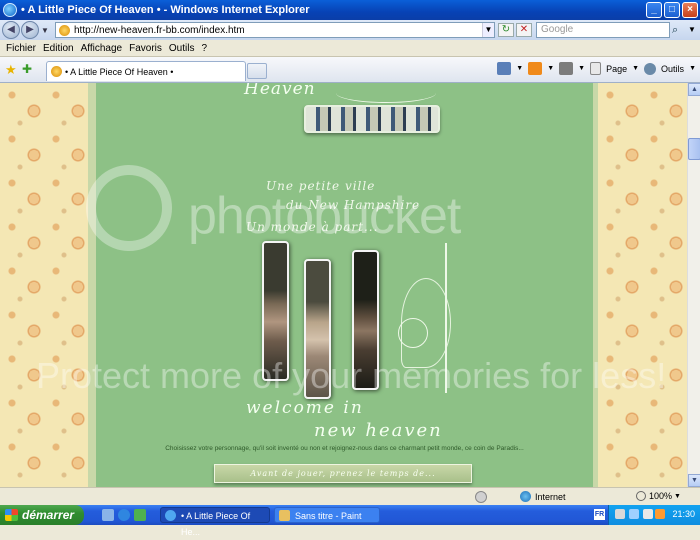 The width and height of the screenshot is (700, 540). What do you see at coordinates (30, 30) in the screenshot?
I see `forward-button: ▶` at bounding box center [30, 30].